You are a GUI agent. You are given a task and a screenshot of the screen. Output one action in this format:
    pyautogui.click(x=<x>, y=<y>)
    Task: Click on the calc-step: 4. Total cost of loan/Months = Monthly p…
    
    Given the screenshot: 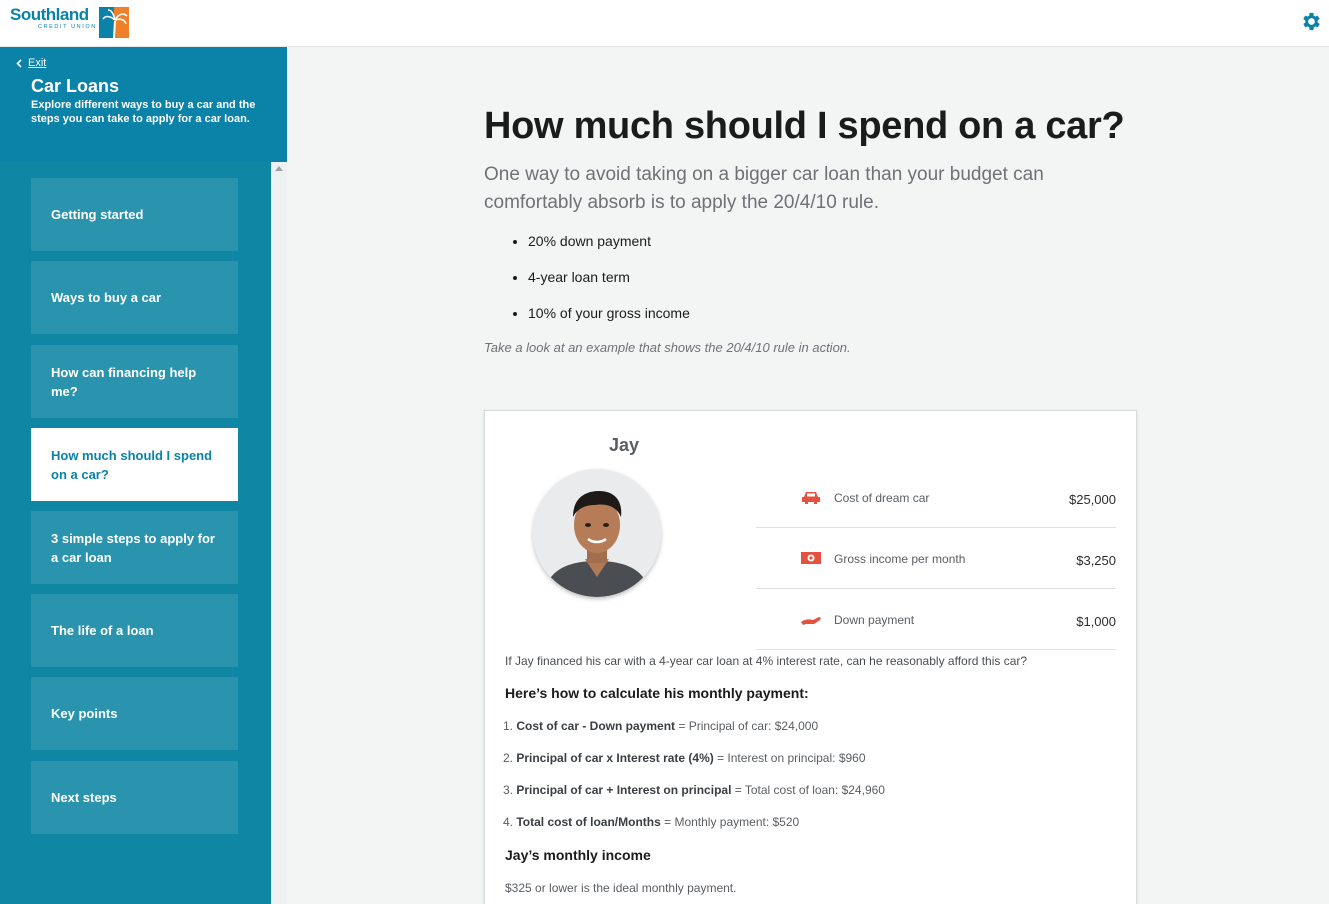 What is the action you would take?
    pyautogui.click(x=694, y=830)
    